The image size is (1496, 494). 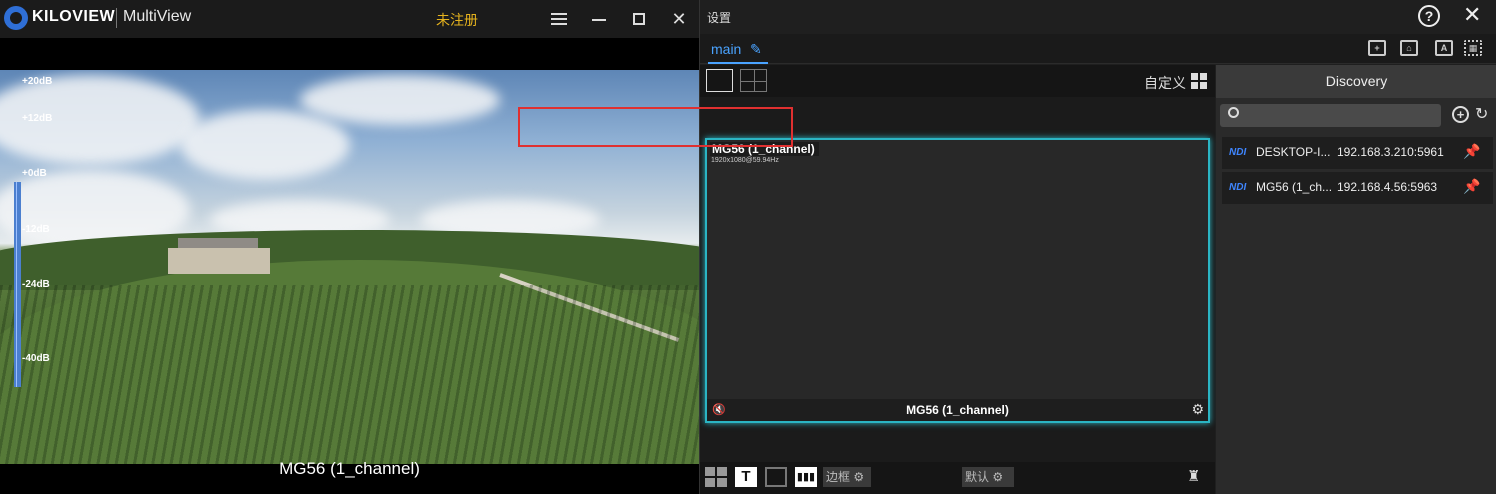 What do you see at coordinates (1444, 48) in the screenshot?
I see `text-icon: A` at bounding box center [1444, 48].